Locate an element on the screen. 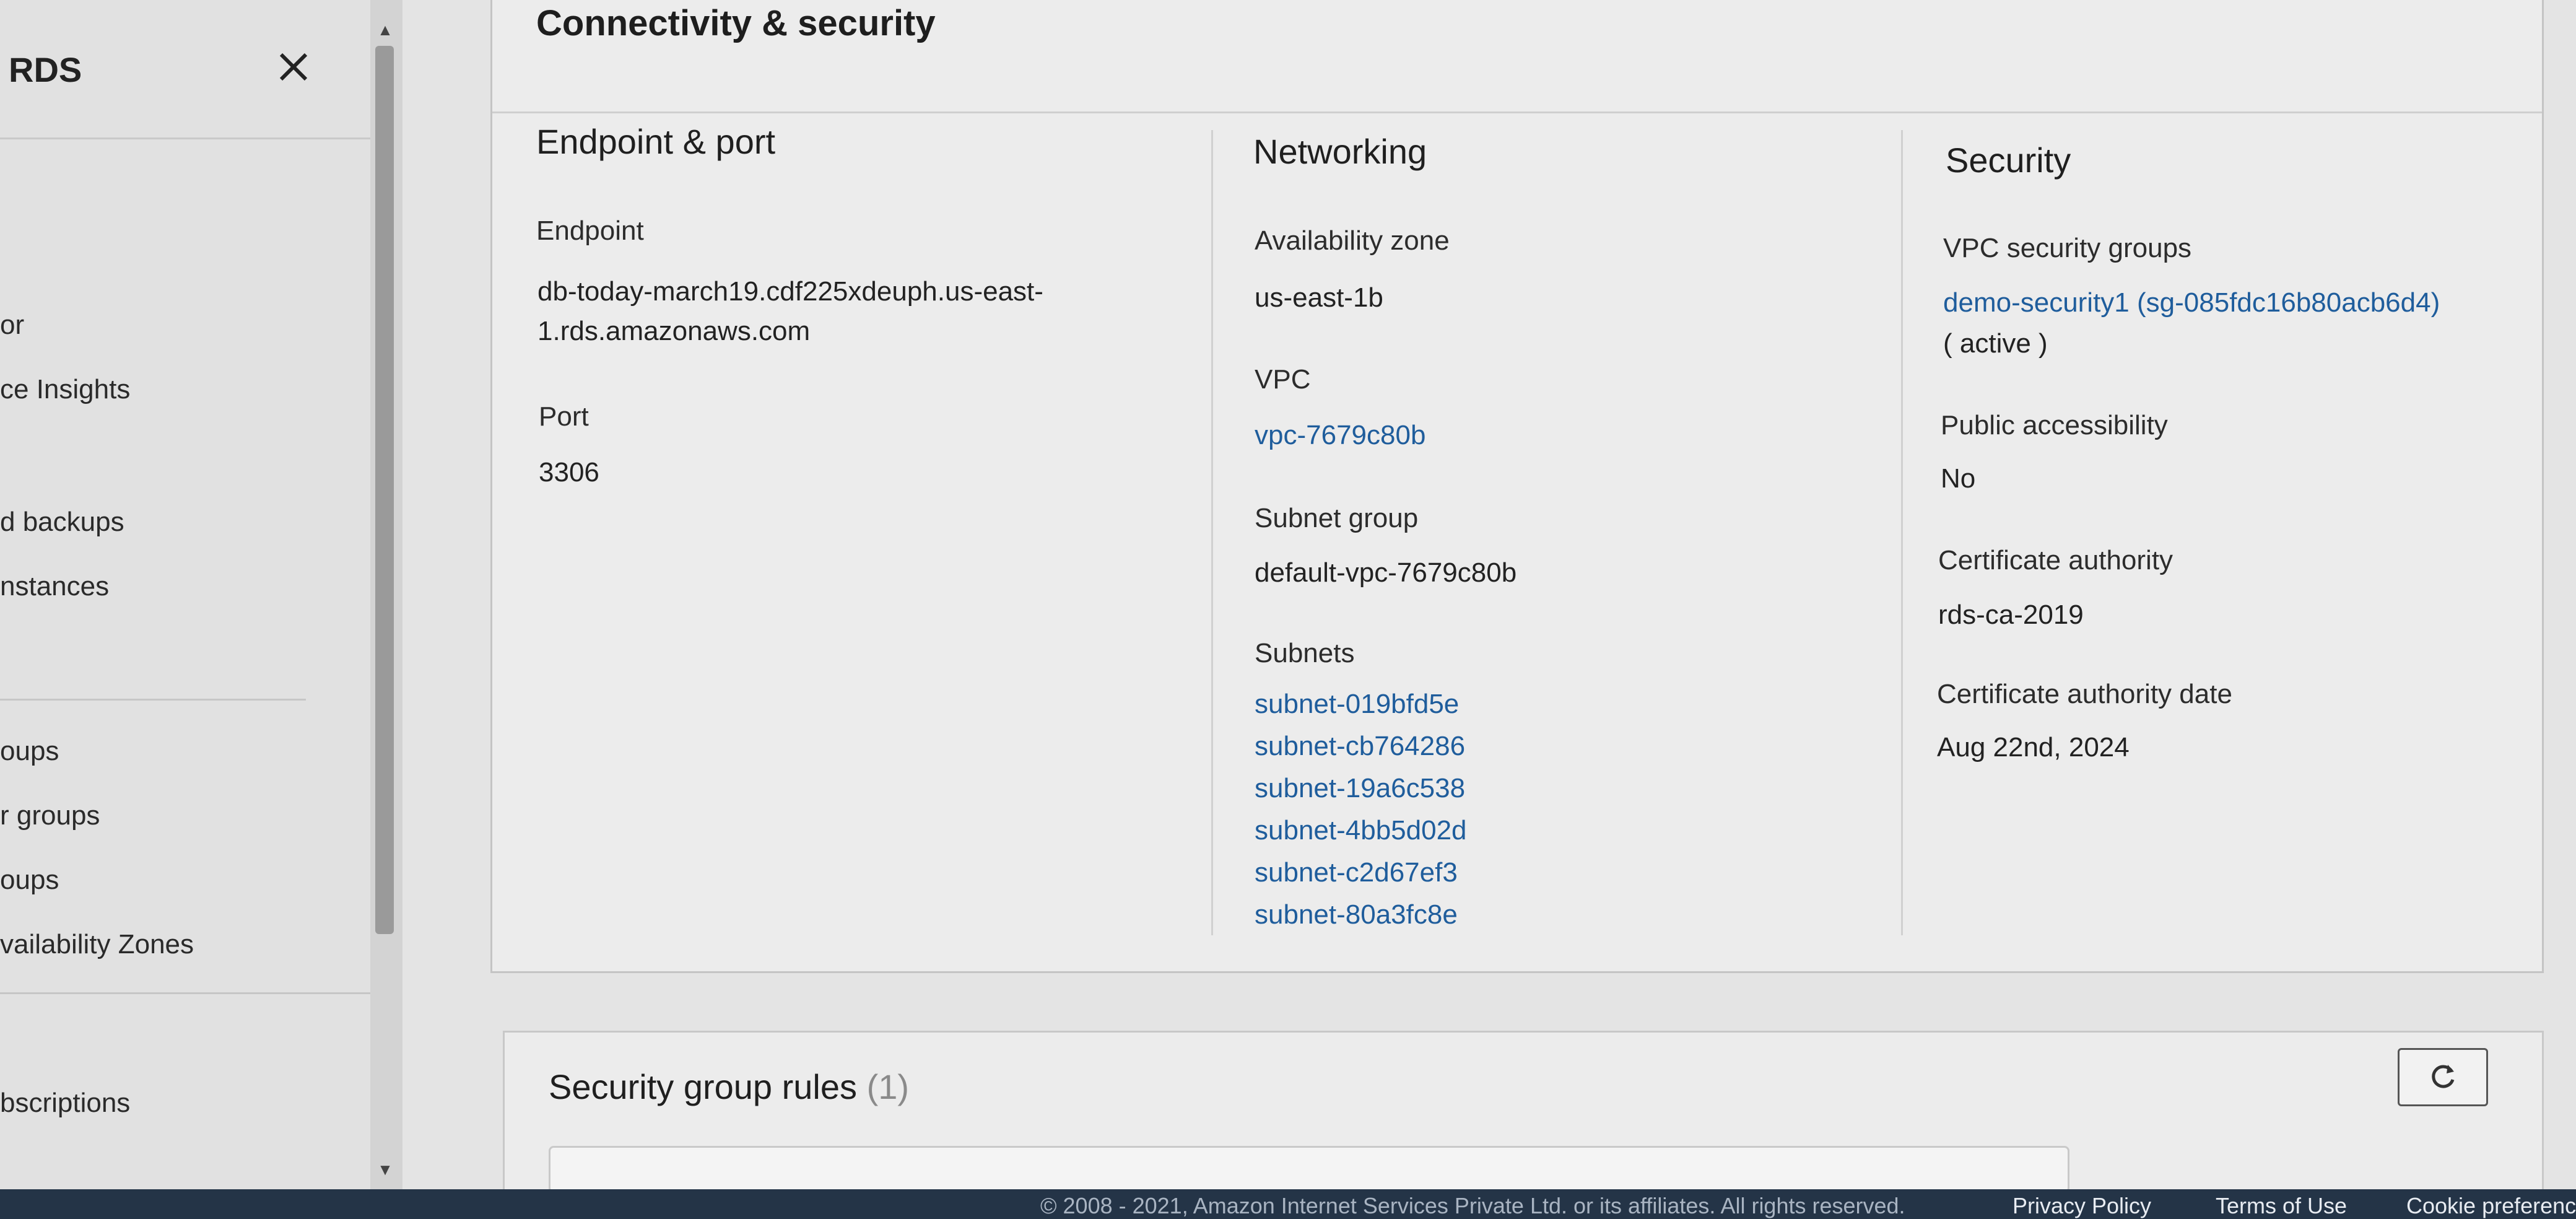 This screenshot has width=2576, height=1219. certificate-authority-date-value: Aug 22nd, 2024 is located at coordinates (2033, 747).